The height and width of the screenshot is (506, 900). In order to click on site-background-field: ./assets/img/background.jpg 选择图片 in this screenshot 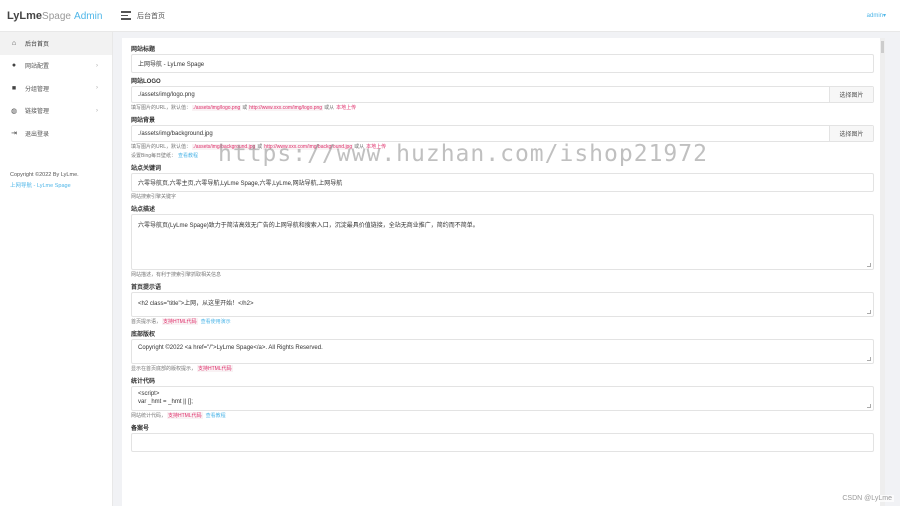, I will do `click(502, 133)`.